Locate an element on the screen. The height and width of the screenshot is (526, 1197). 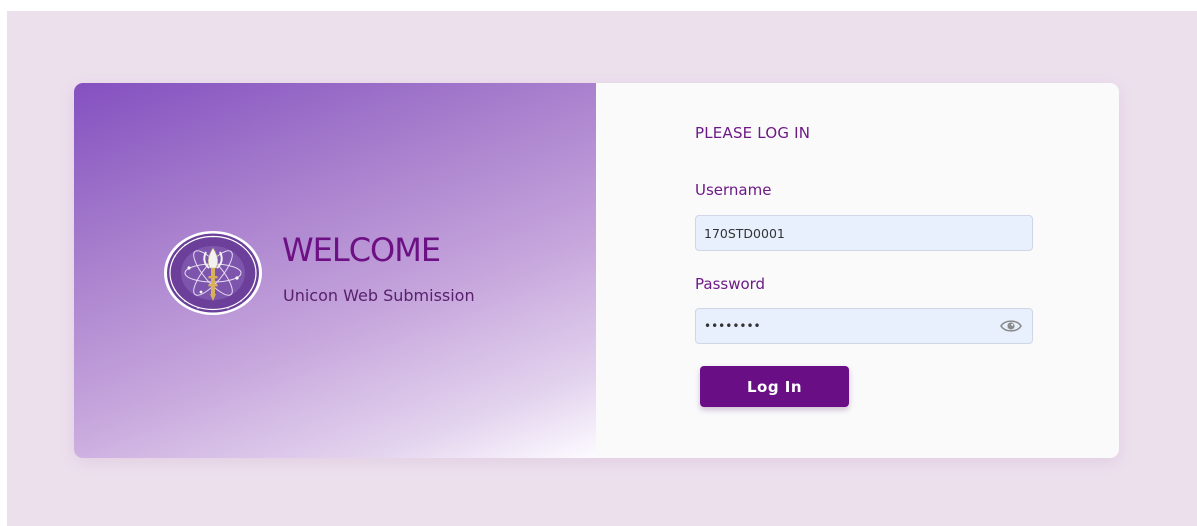
app-subtitle: Unicon Web Submission is located at coordinates (379, 295).